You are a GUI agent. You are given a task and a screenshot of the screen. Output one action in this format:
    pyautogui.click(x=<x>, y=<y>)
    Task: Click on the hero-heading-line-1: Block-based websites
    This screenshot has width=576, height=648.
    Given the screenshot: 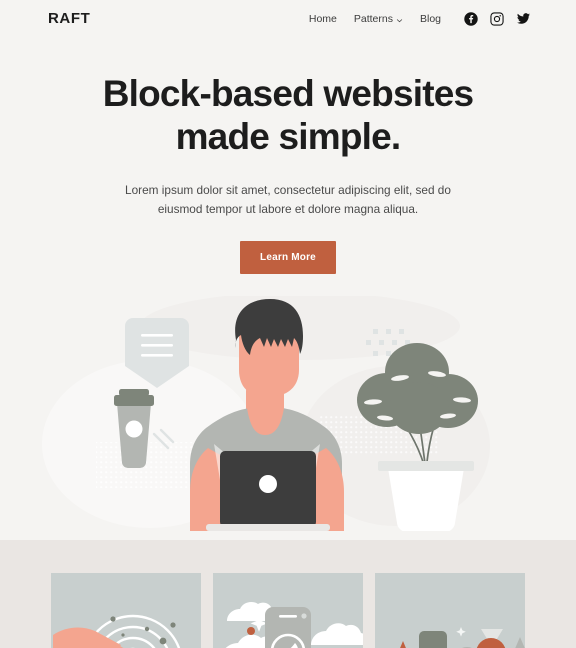 What is the action you would take?
    pyautogui.click(x=288, y=93)
    